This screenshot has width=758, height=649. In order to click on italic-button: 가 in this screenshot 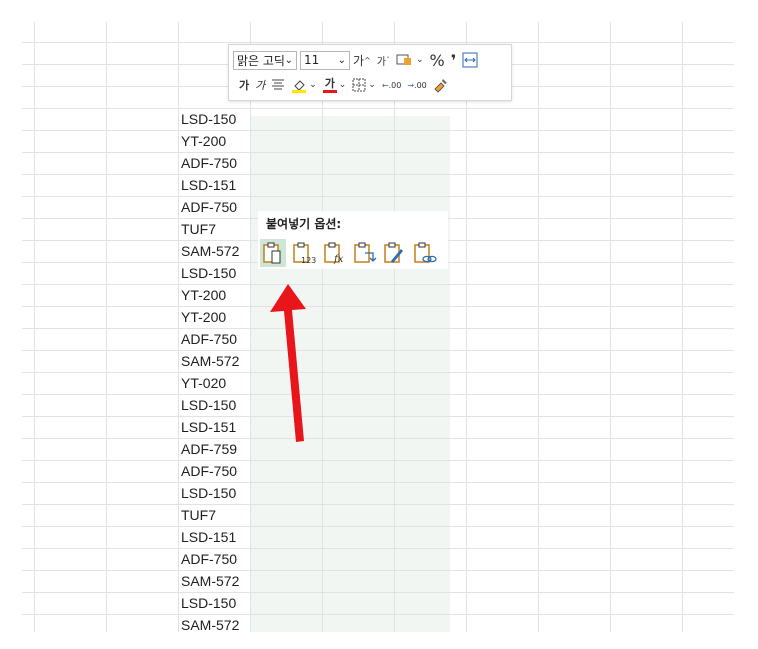, I will do `click(260, 85)`.